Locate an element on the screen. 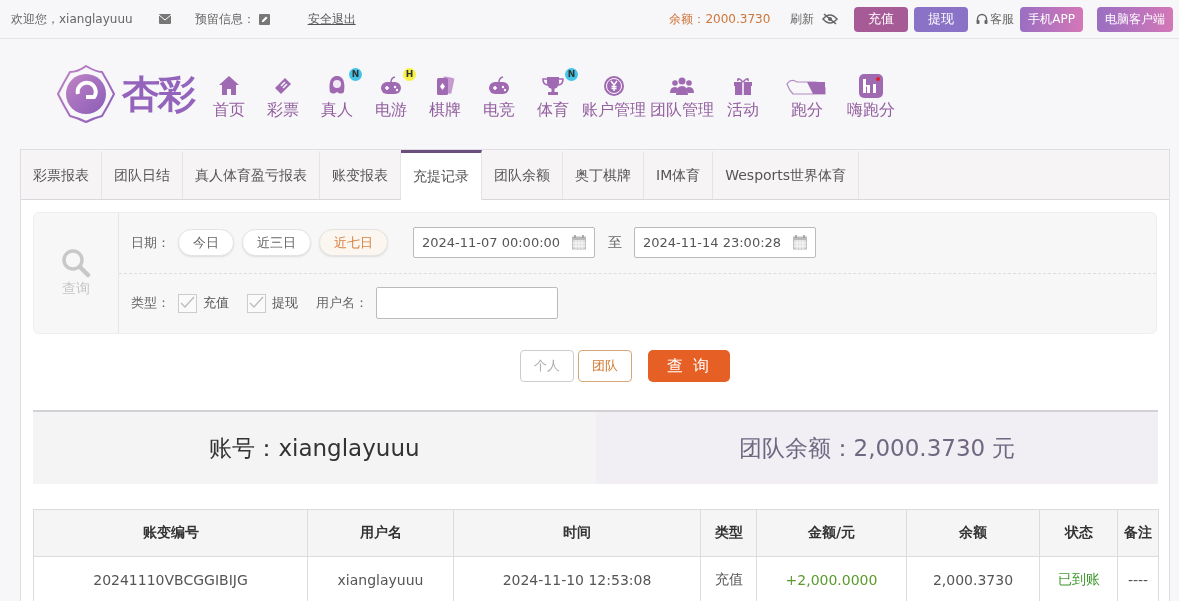 The height and width of the screenshot is (601, 1179). report-tab: Wesports世界体育 is located at coordinates (786, 174).